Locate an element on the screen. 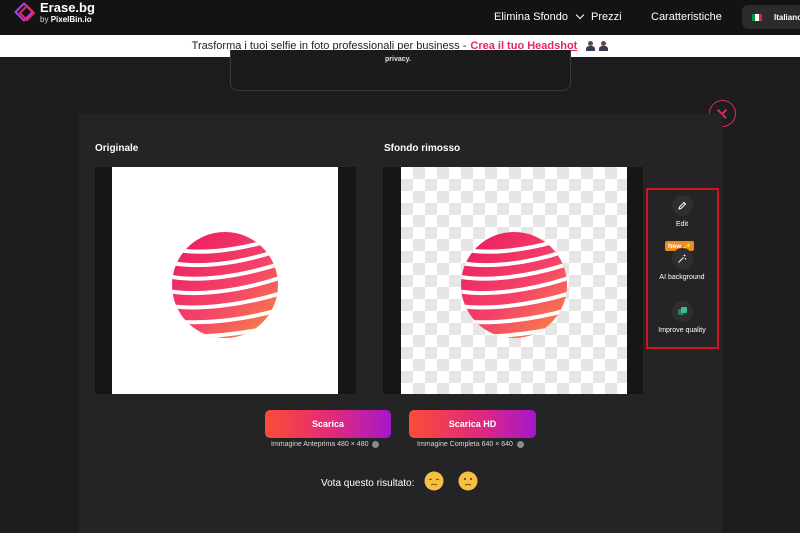  brand-subtitle: by PixelBin.io is located at coordinates (67, 20).